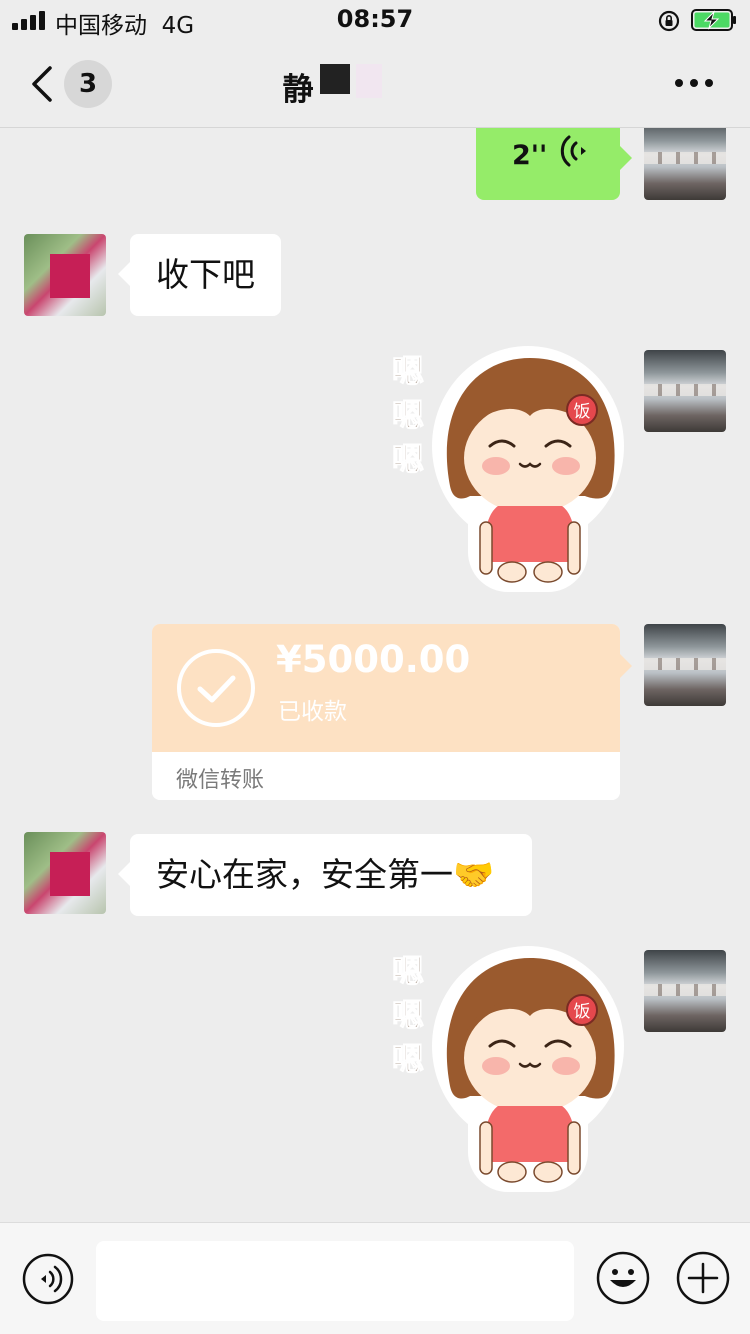 This screenshot has width=750, height=1334. I want to click on voice-input-icon, so click(48, 1279).